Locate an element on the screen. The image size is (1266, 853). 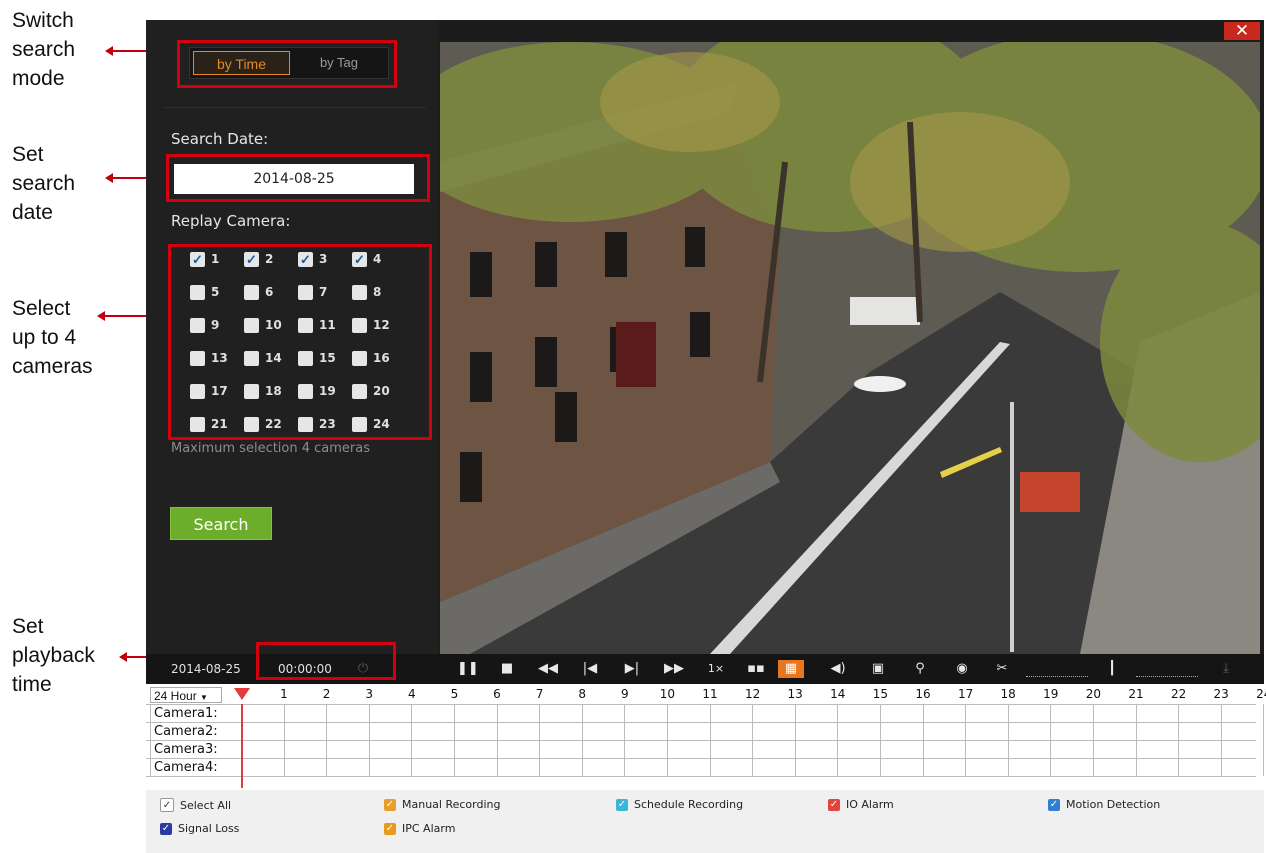
legend-label: Schedule Recording is located at coordinates (689, 804).